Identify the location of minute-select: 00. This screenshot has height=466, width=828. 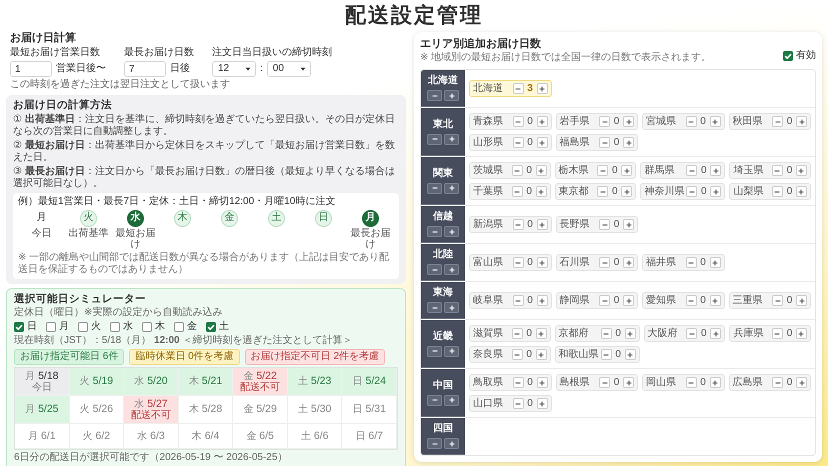
(288, 69).